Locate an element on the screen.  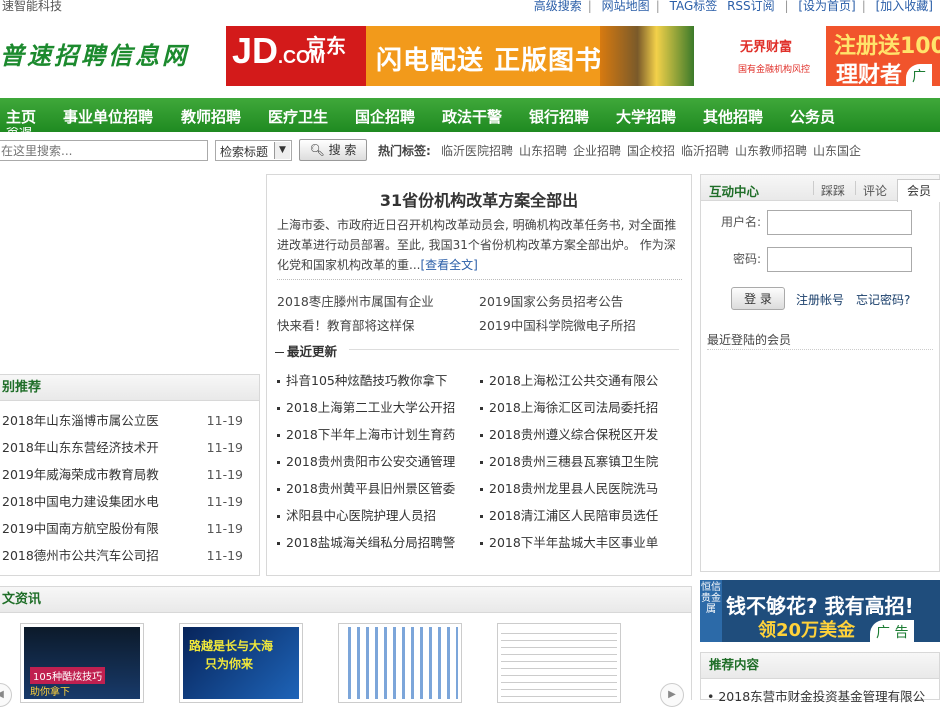
headline-title: 31省份机构改革方案全部出 is located at coordinates (479, 199).